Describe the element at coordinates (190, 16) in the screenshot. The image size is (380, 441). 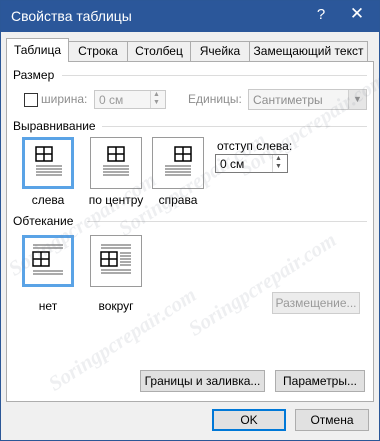
I see `title-bar: Свойства таблицы ? ✕` at that location.